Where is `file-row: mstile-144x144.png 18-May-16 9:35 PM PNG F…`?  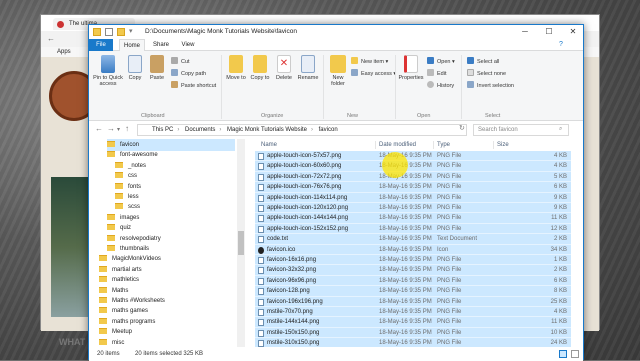
file-row: mstile-144x144.png 18-May-16 9:35 PM PNG F… is located at coordinates (413, 322).